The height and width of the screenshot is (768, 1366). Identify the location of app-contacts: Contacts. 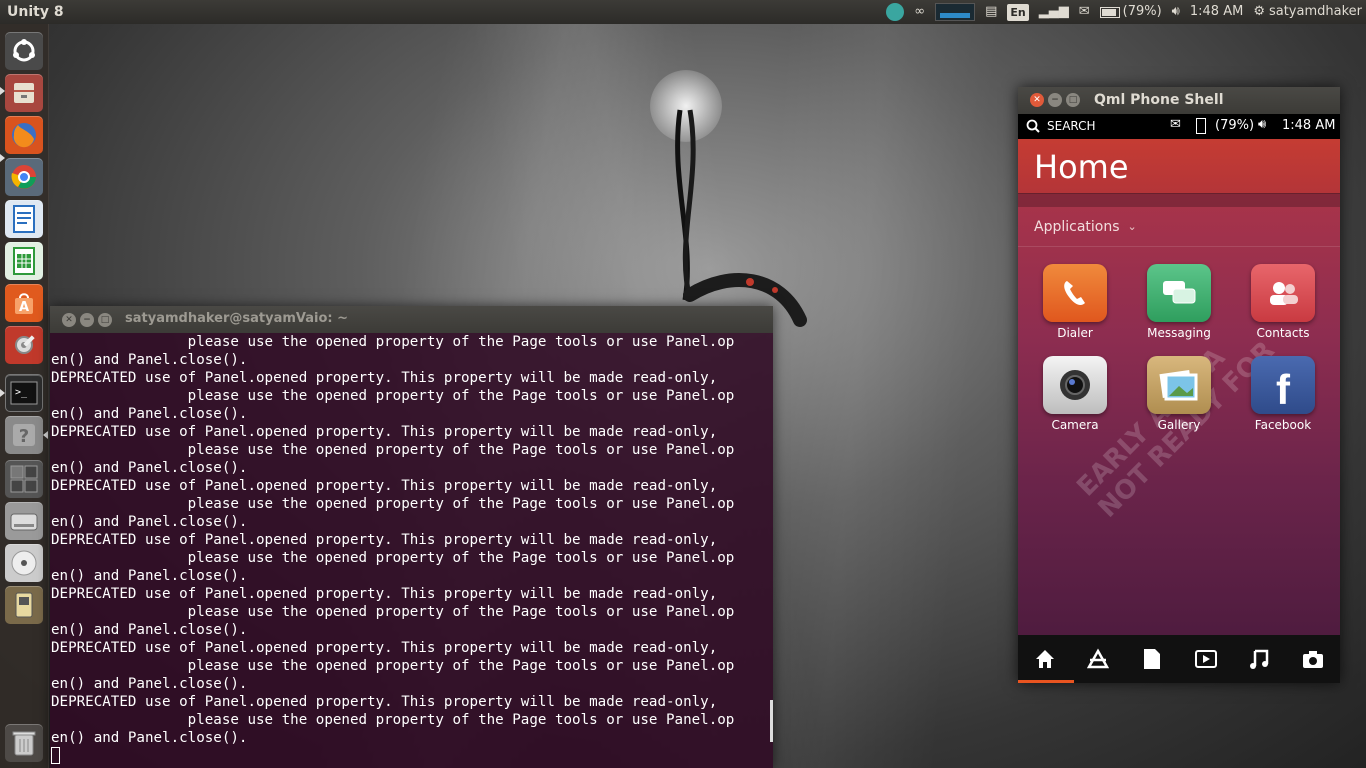
(1283, 302).